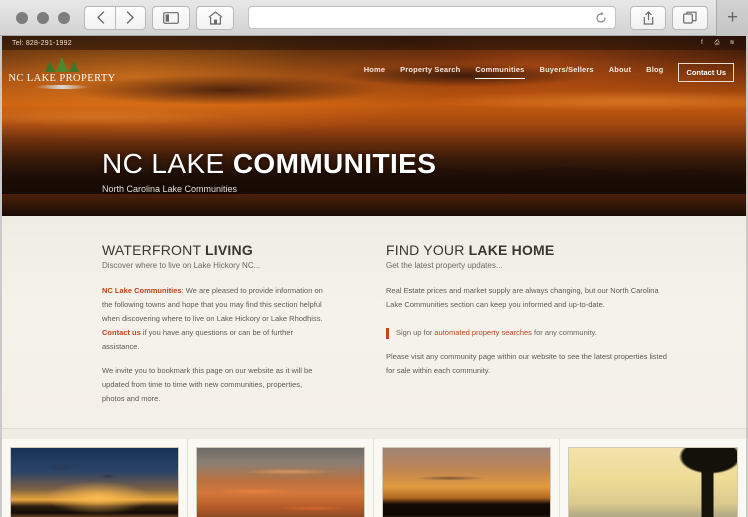 The width and height of the screenshot is (748, 517). I want to click on close-window-button, so click(22, 17).